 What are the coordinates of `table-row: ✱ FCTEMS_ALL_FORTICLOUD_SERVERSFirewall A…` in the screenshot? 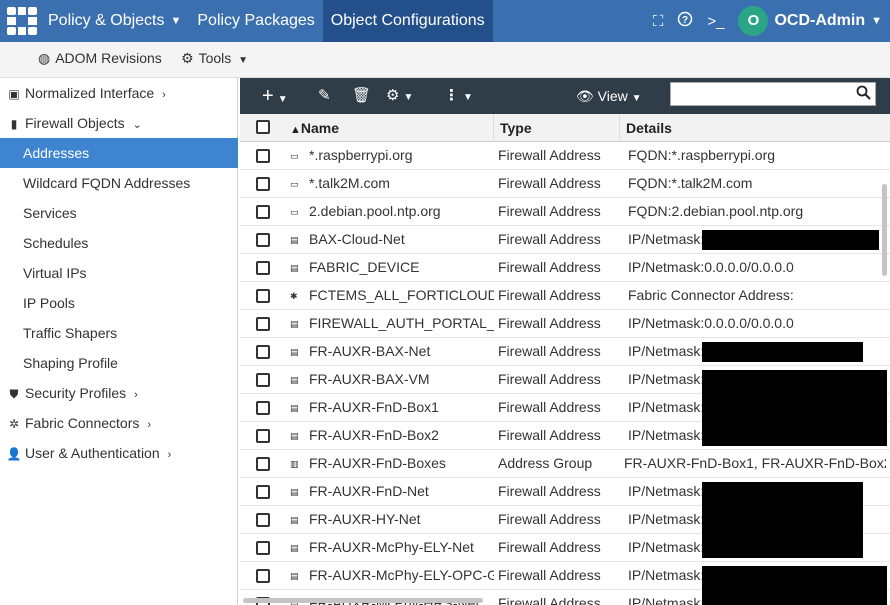 It's located at (565, 296).